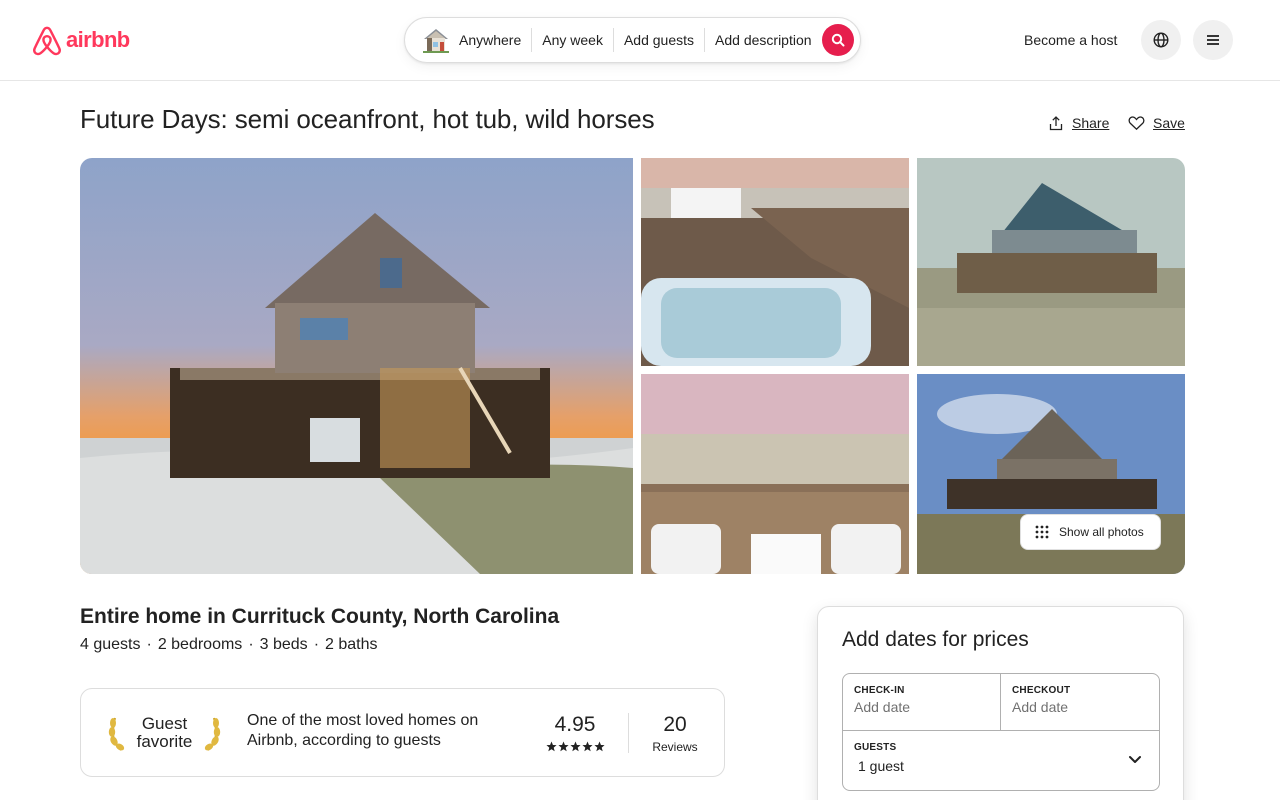 The width and height of the screenshot is (1280, 800). I want to click on language-button, so click(1161, 40).